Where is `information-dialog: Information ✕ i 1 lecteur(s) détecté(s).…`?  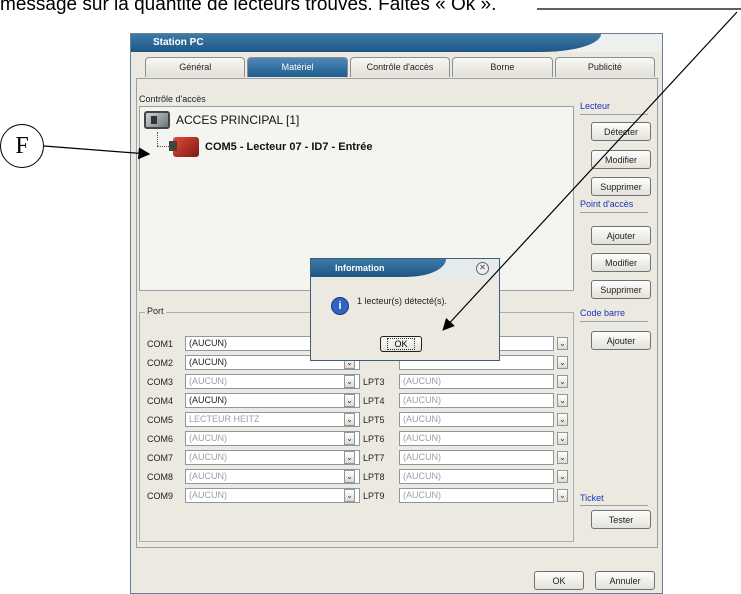 information-dialog: Information ✕ i 1 lecteur(s) détecté(s).… is located at coordinates (405, 309).